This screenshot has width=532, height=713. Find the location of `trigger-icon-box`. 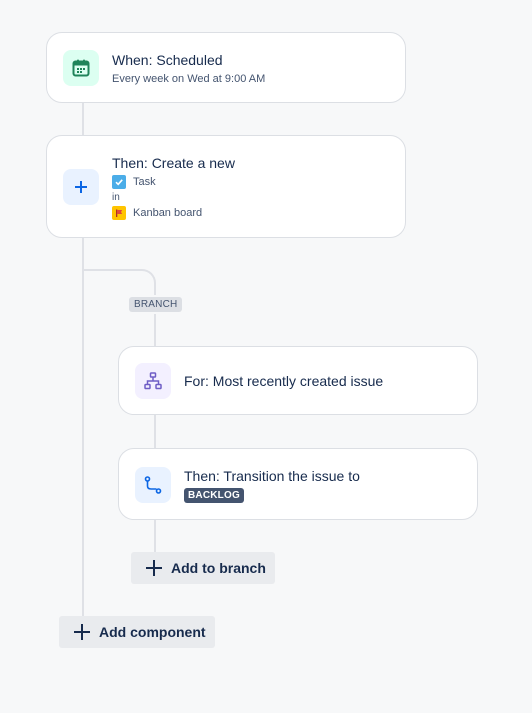

trigger-icon-box is located at coordinates (81, 68).